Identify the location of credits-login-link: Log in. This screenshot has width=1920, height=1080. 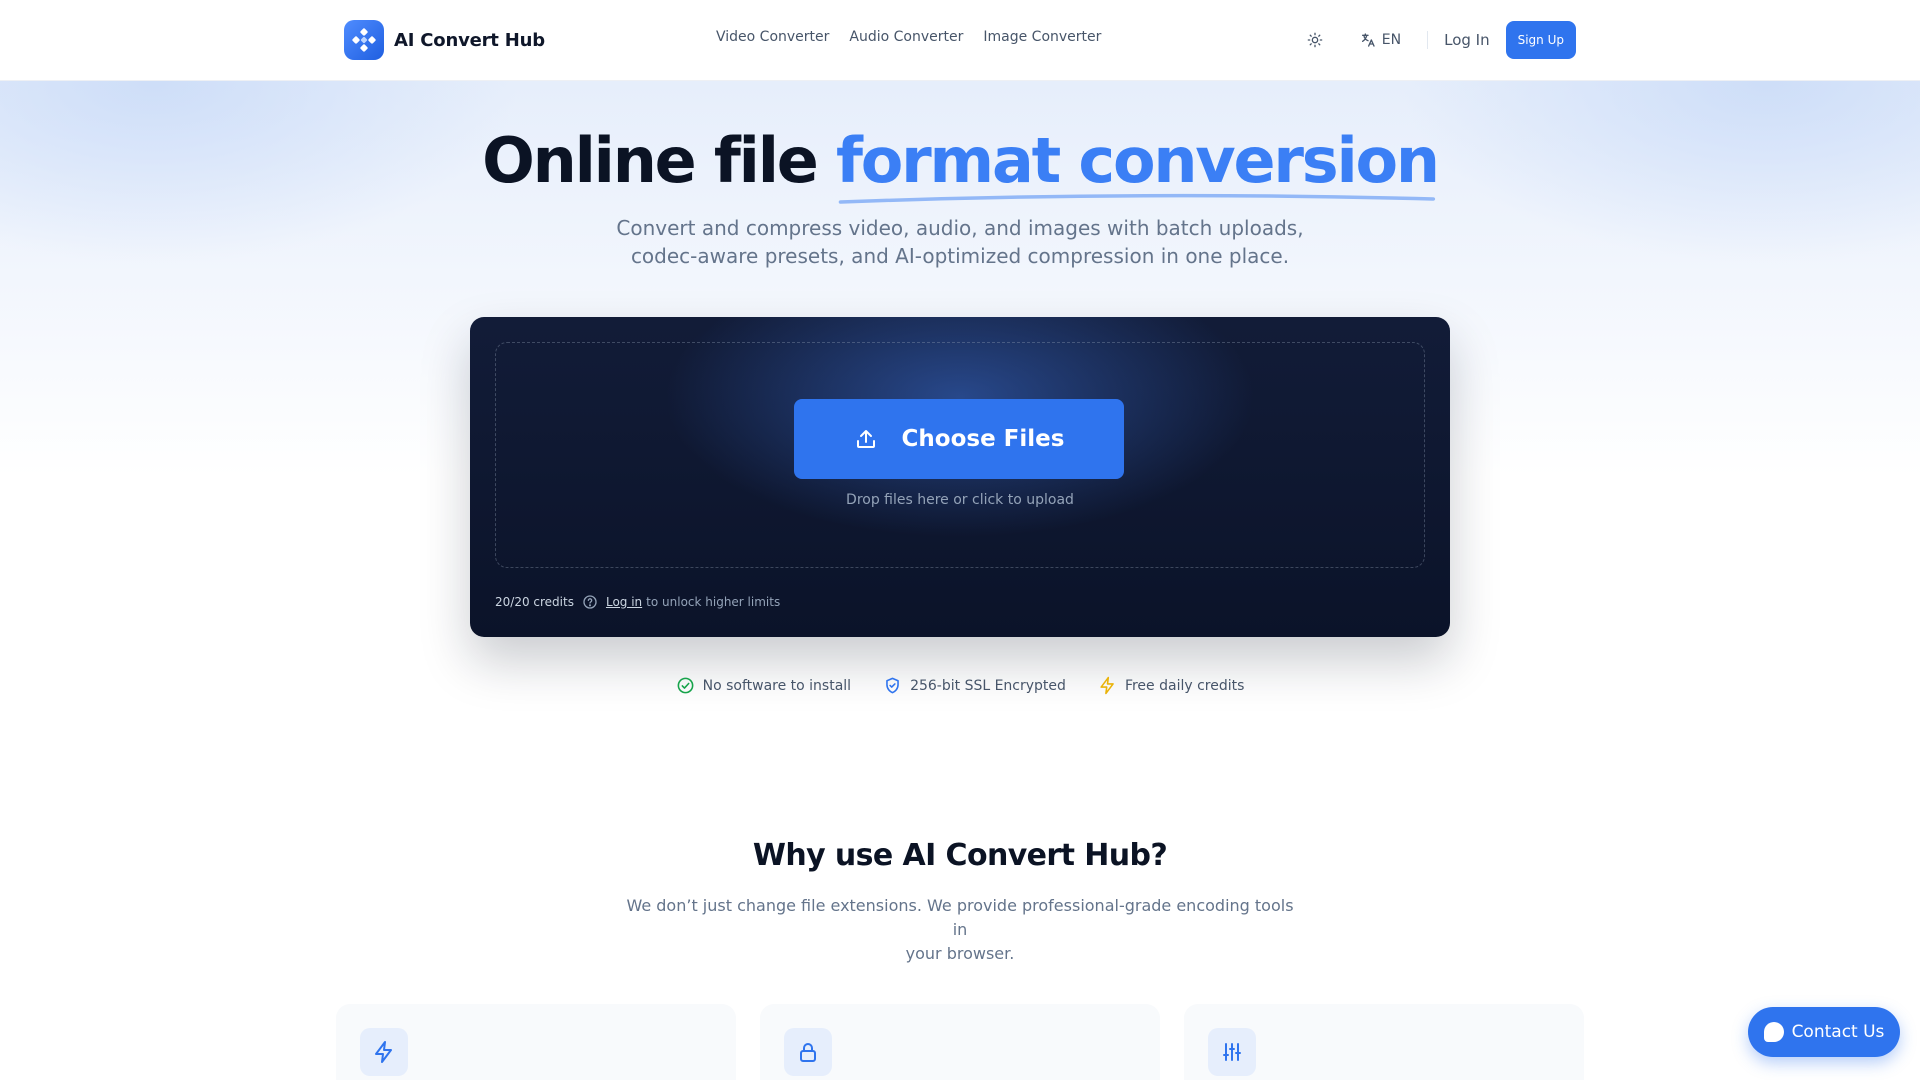
(624, 602).